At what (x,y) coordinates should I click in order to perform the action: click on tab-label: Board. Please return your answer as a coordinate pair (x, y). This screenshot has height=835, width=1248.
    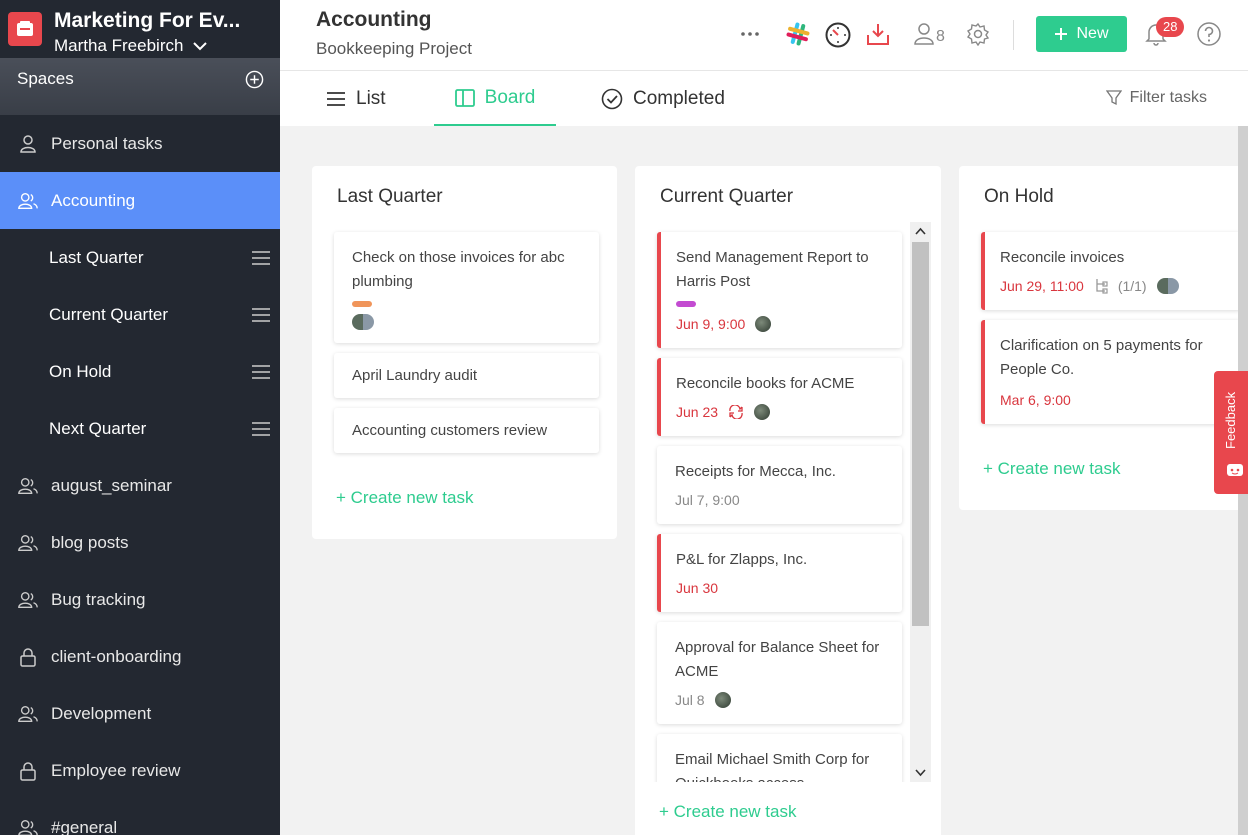
    Looking at the image, I should click on (510, 97).